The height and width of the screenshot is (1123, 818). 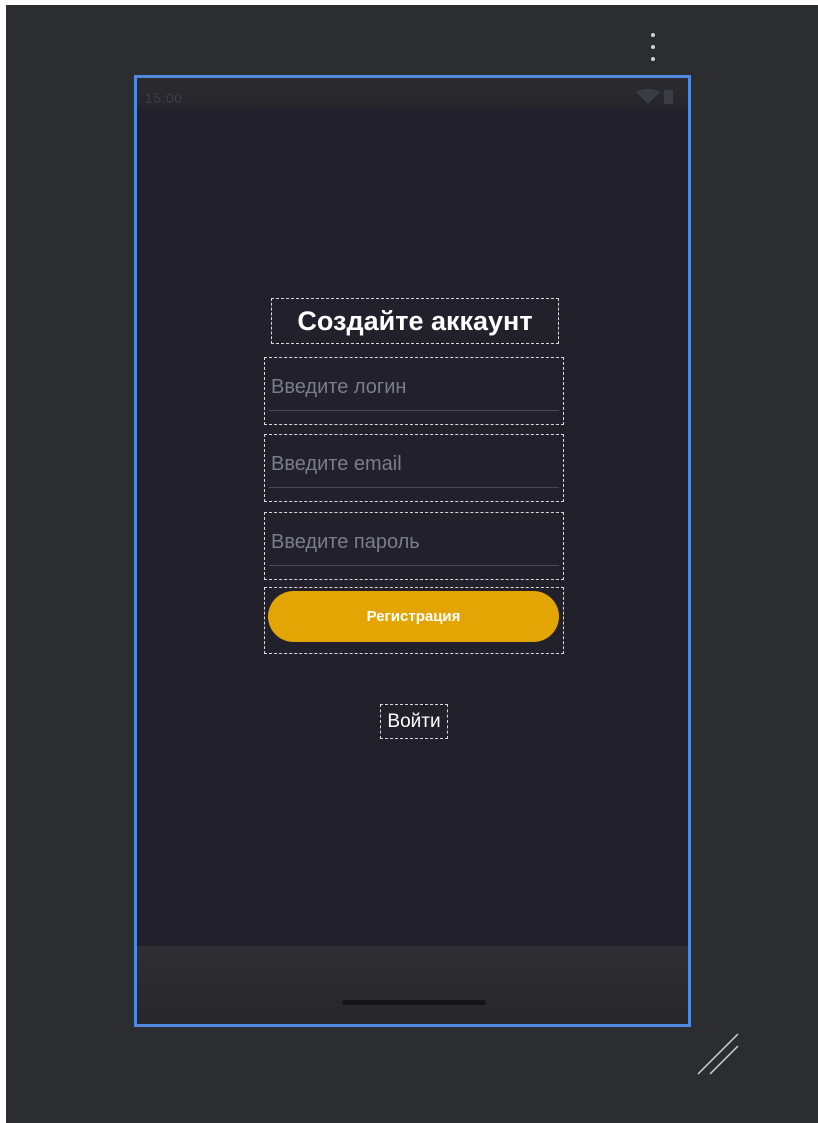 I want to click on status-icons, so click(x=658, y=97).